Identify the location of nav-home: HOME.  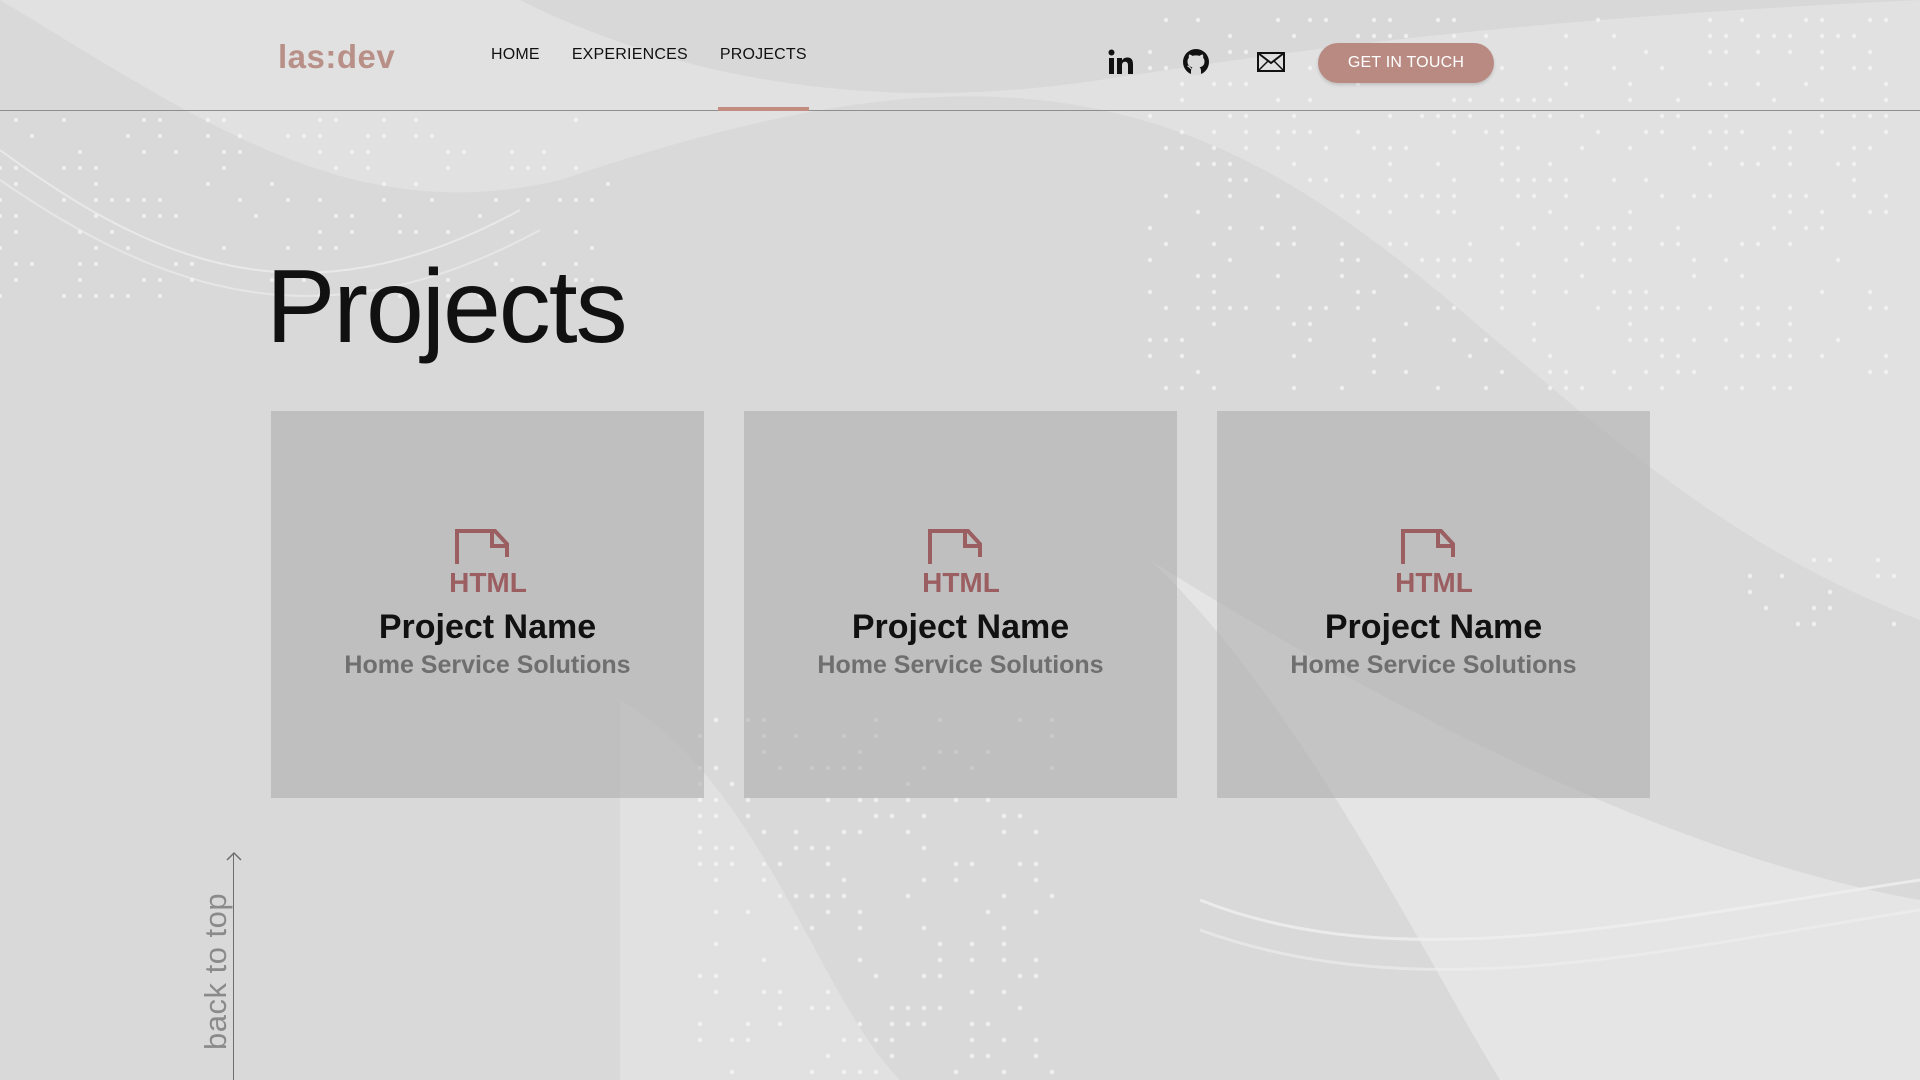
(515, 55).